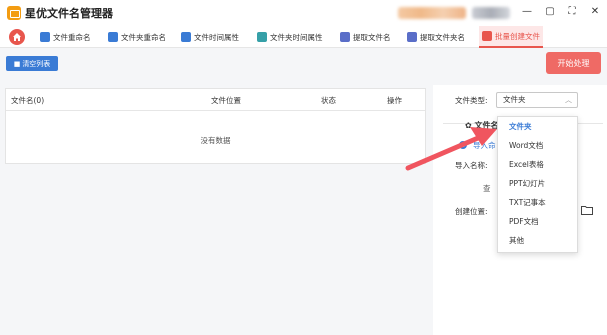  What do you see at coordinates (442, 37) in the screenshot?
I see `tab-label: 提取文件夹名` at bounding box center [442, 37].